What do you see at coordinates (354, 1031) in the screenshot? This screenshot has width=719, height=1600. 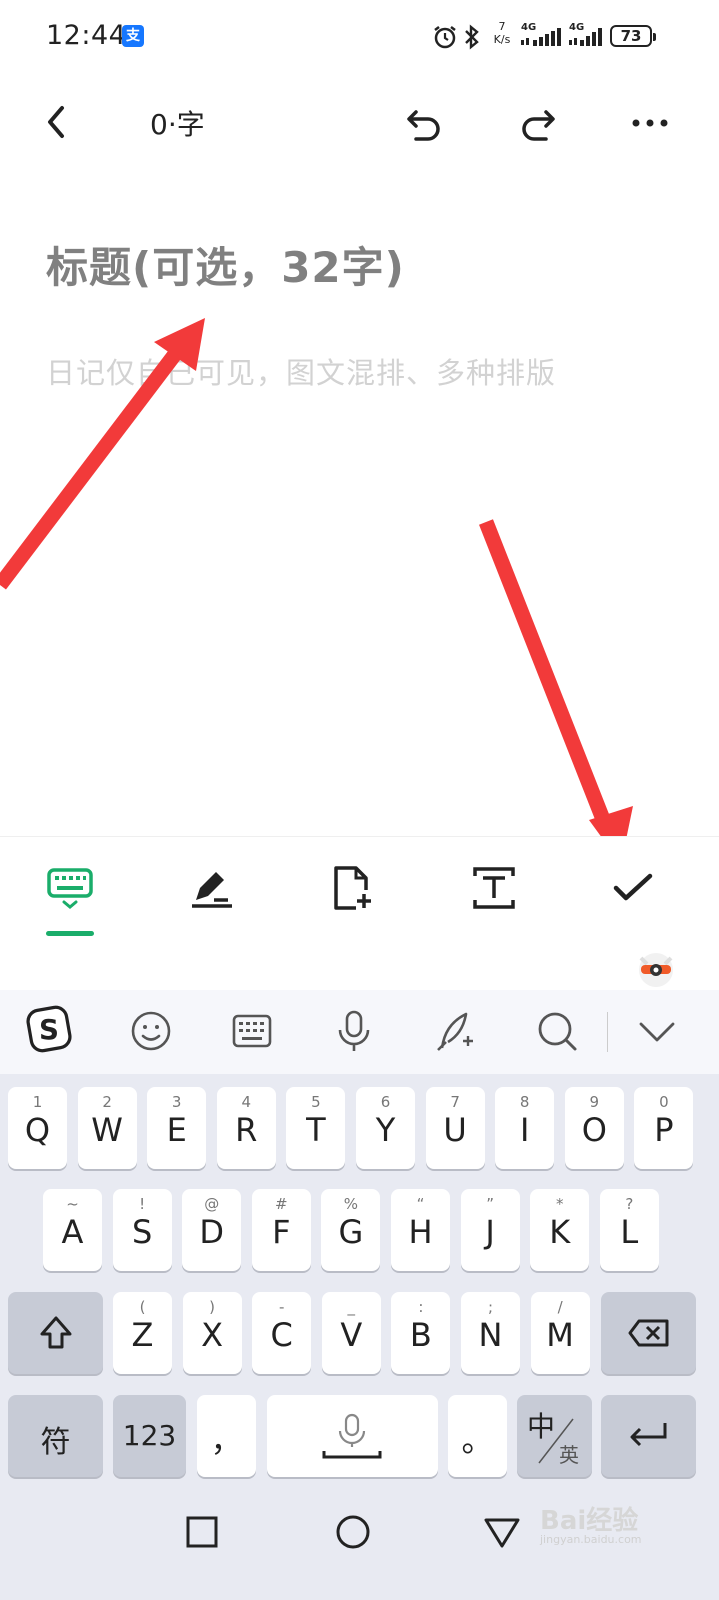 I see `microphone-icon` at bounding box center [354, 1031].